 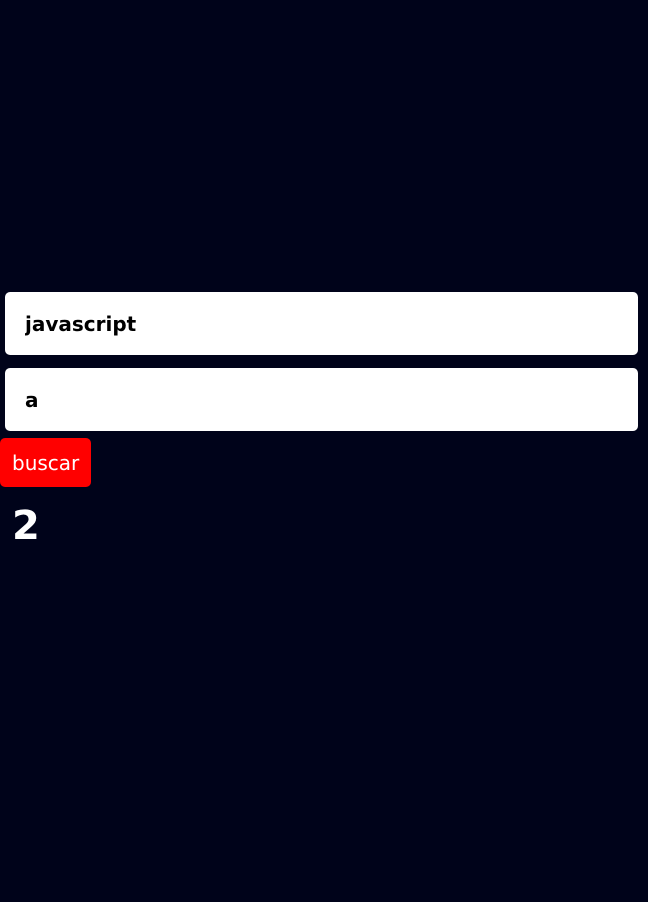 What do you see at coordinates (321, 323) in the screenshot?
I see `text-input` at bounding box center [321, 323].